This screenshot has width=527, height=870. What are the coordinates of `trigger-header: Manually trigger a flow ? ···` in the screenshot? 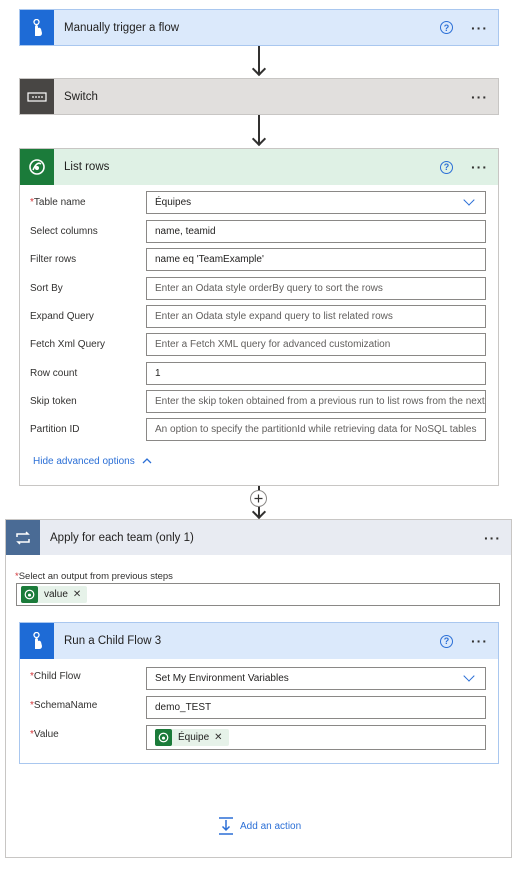 It's located at (259, 27).